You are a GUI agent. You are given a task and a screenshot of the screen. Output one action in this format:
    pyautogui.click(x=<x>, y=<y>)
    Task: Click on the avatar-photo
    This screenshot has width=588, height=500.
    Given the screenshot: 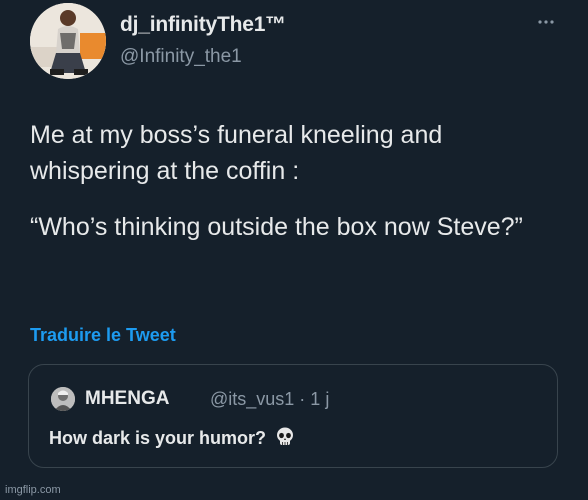 What is the action you would take?
    pyautogui.click(x=68, y=41)
    